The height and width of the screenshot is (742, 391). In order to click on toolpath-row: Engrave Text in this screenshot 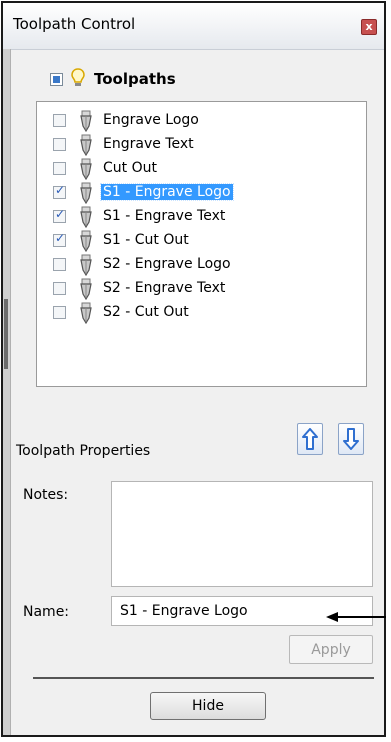, I will do `click(201, 145)`.